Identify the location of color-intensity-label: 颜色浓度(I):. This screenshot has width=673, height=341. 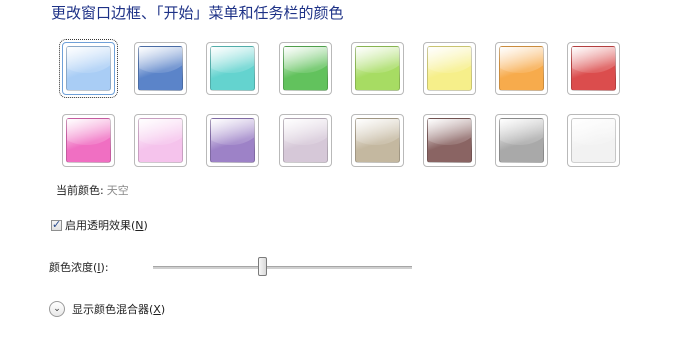
(79, 267).